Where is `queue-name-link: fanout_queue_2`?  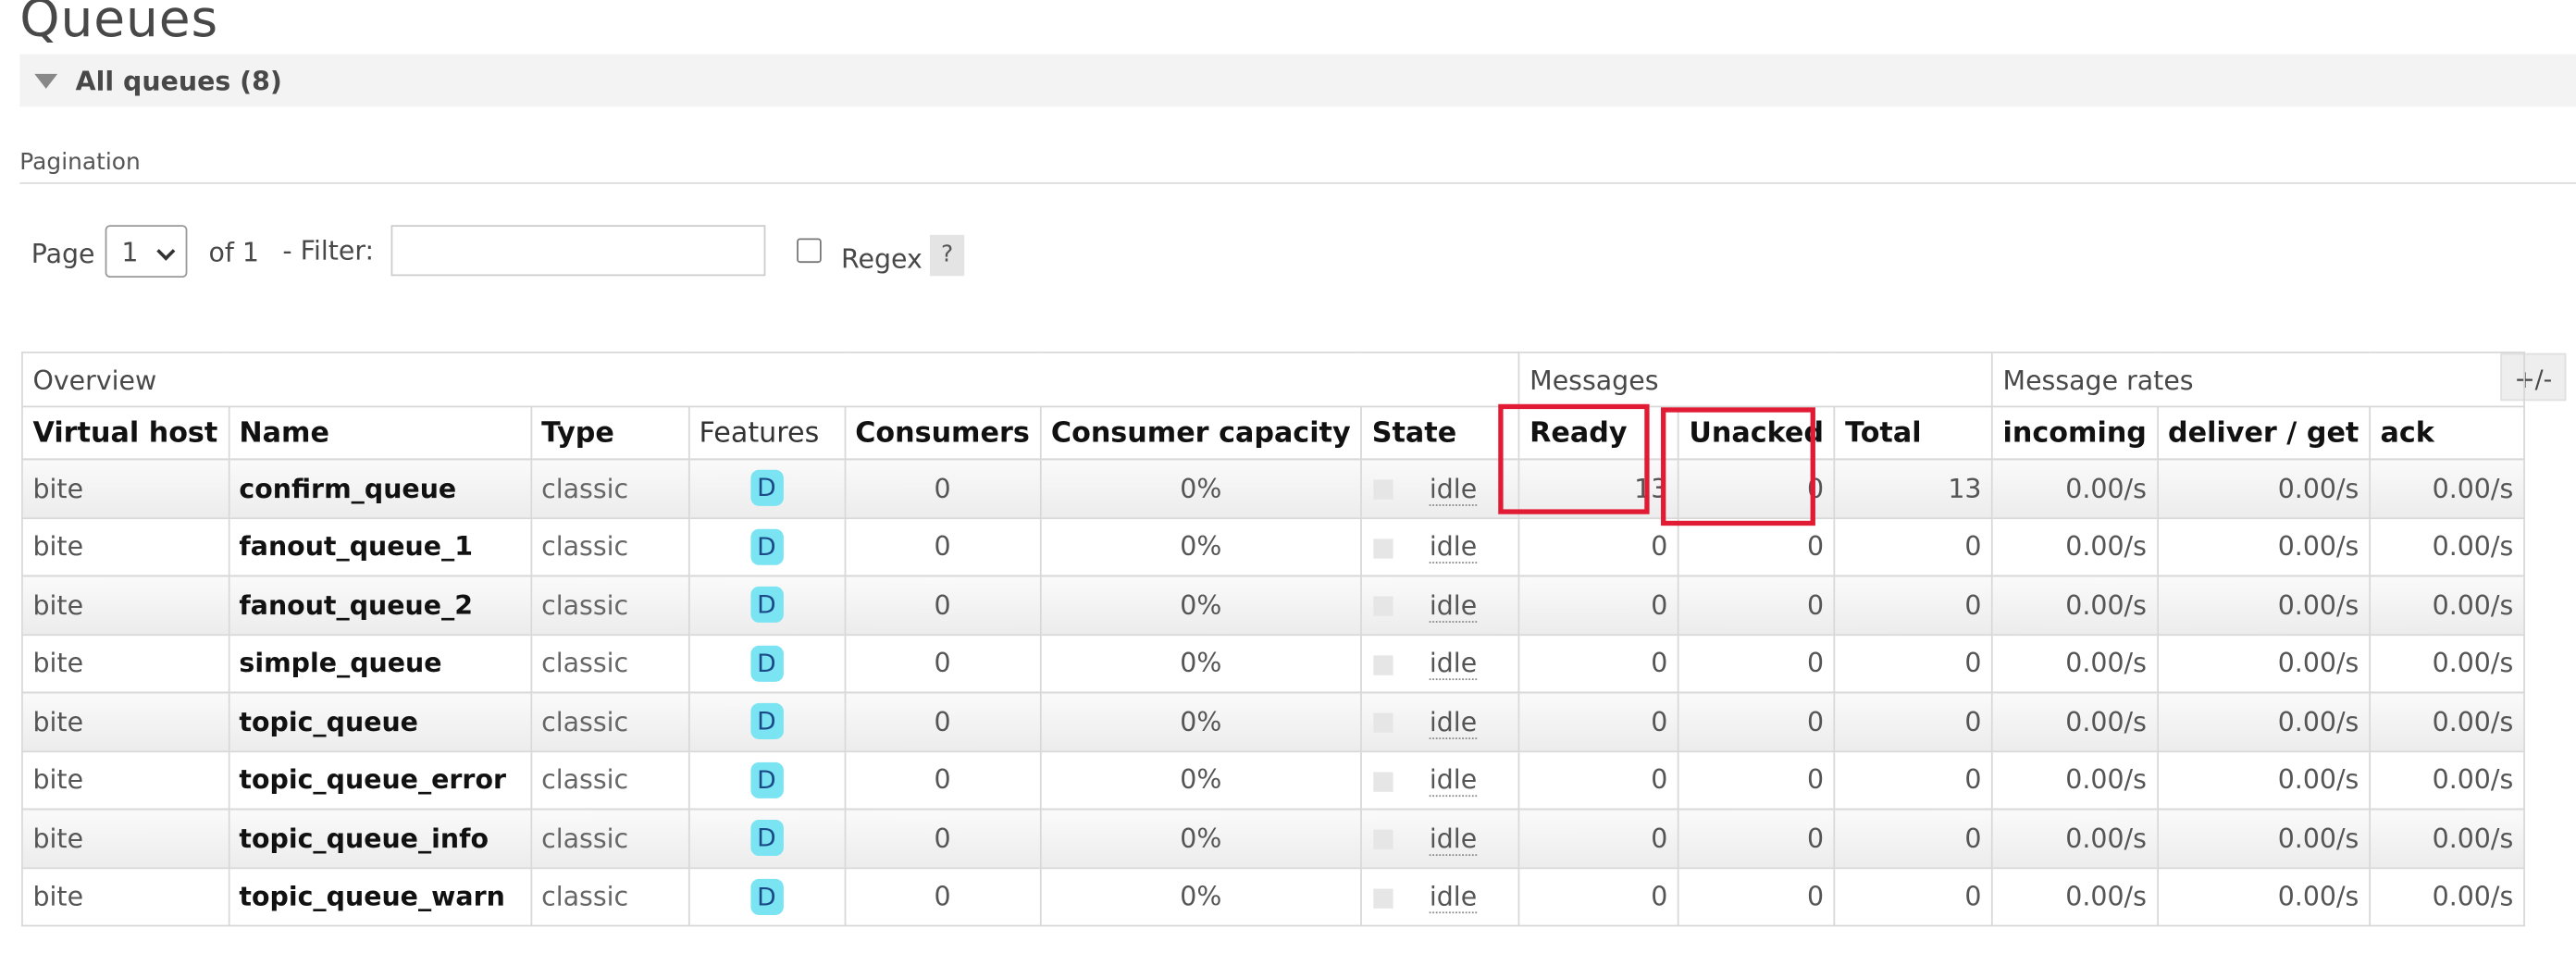
queue-name-link: fanout_queue_2 is located at coordinates (380, 605).